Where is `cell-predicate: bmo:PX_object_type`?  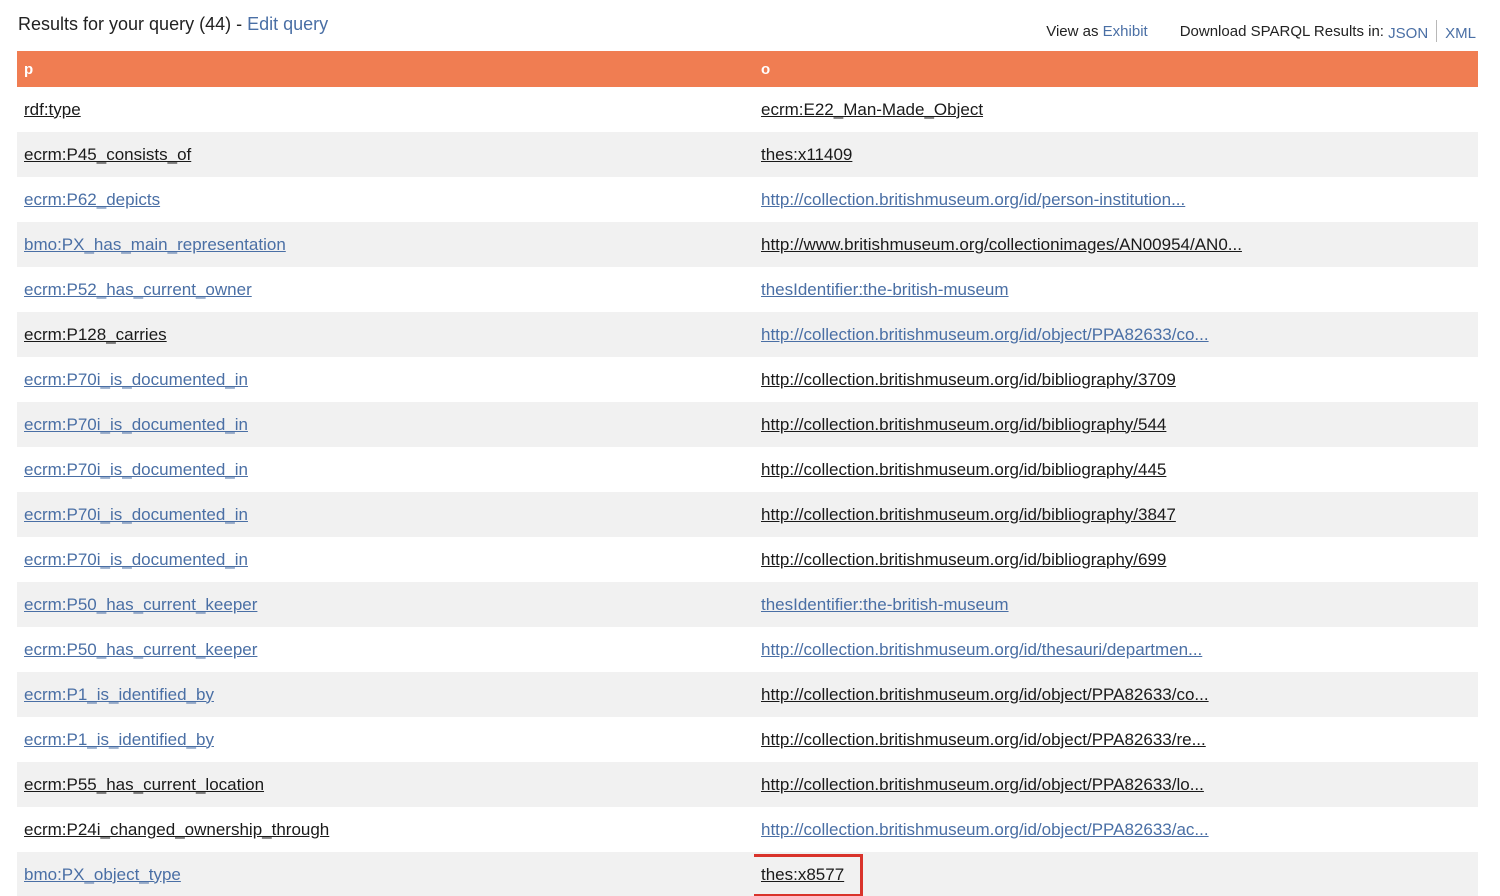
cell-predicate: bmo:PX_object_type is located at coordinates (385, 874).